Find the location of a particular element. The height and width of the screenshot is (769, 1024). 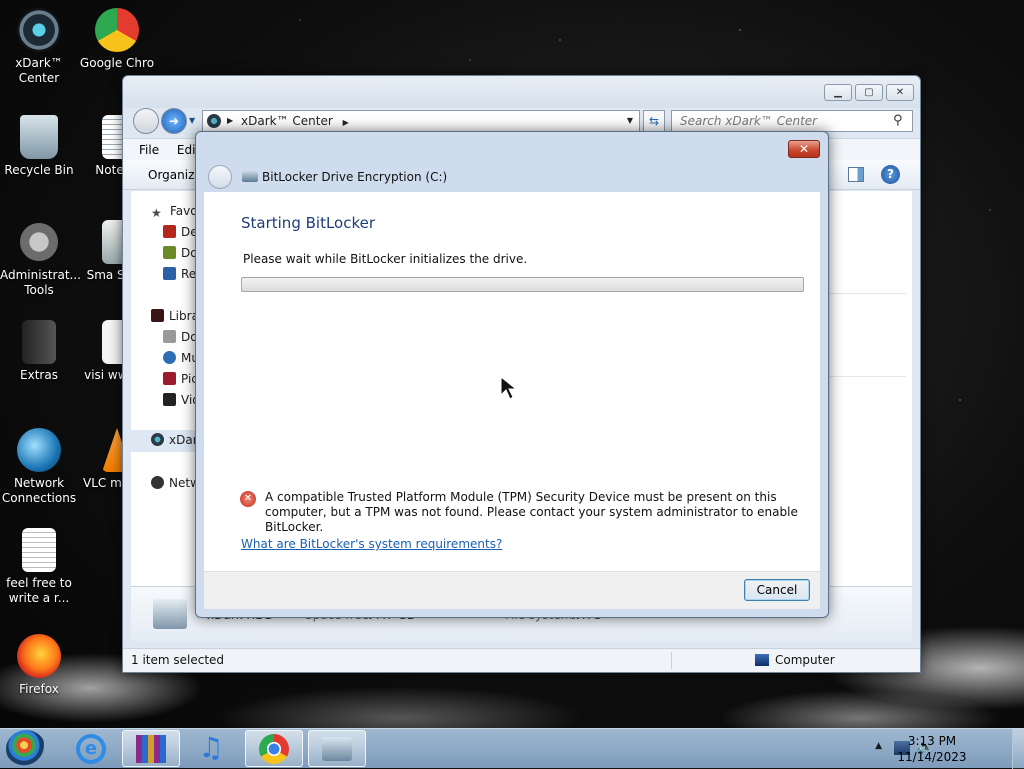

location-status: Computer is located at coordinates (805, 660).